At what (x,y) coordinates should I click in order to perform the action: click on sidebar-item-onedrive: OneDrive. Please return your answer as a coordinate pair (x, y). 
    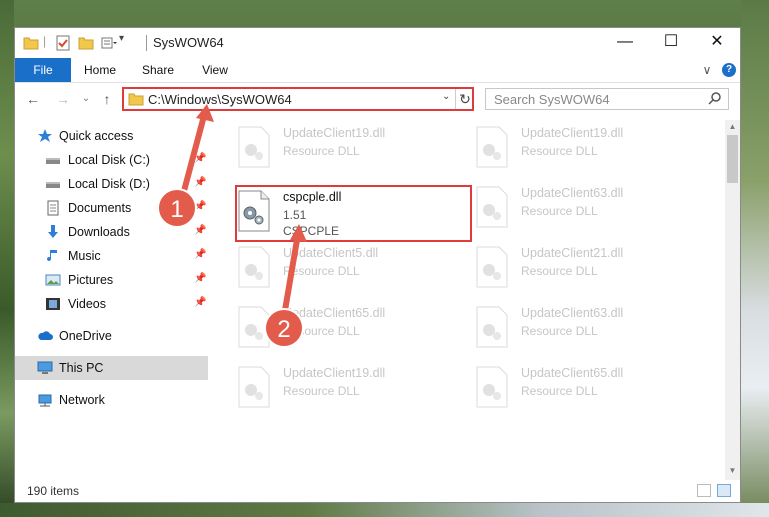
    Looking at the image, I should click on (111, 336).